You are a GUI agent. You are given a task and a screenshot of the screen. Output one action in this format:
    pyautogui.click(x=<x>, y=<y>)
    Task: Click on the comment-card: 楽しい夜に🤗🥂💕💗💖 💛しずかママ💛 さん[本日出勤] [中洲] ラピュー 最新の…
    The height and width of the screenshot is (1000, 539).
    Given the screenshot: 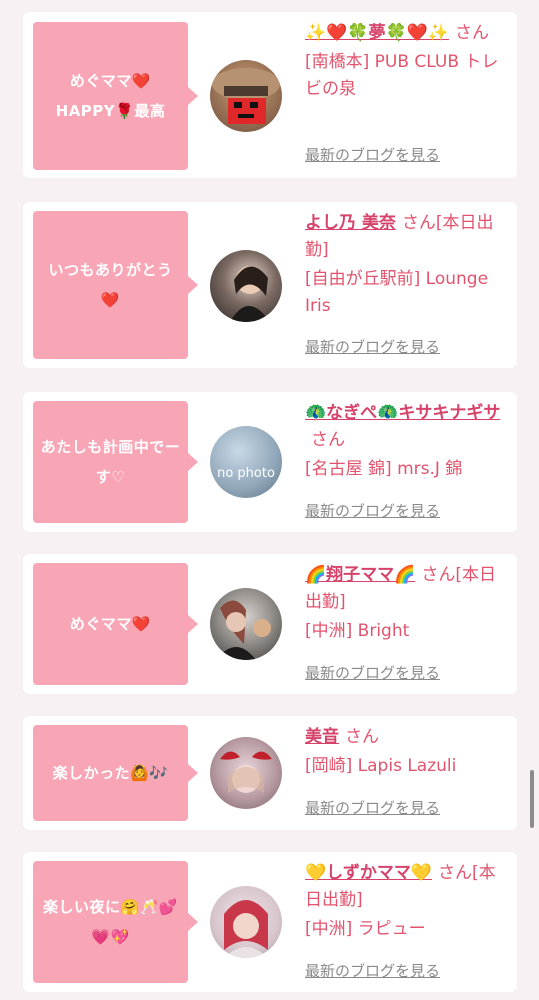 What is the action you would take?
    pyautogui.click(x=270, y=922)
    